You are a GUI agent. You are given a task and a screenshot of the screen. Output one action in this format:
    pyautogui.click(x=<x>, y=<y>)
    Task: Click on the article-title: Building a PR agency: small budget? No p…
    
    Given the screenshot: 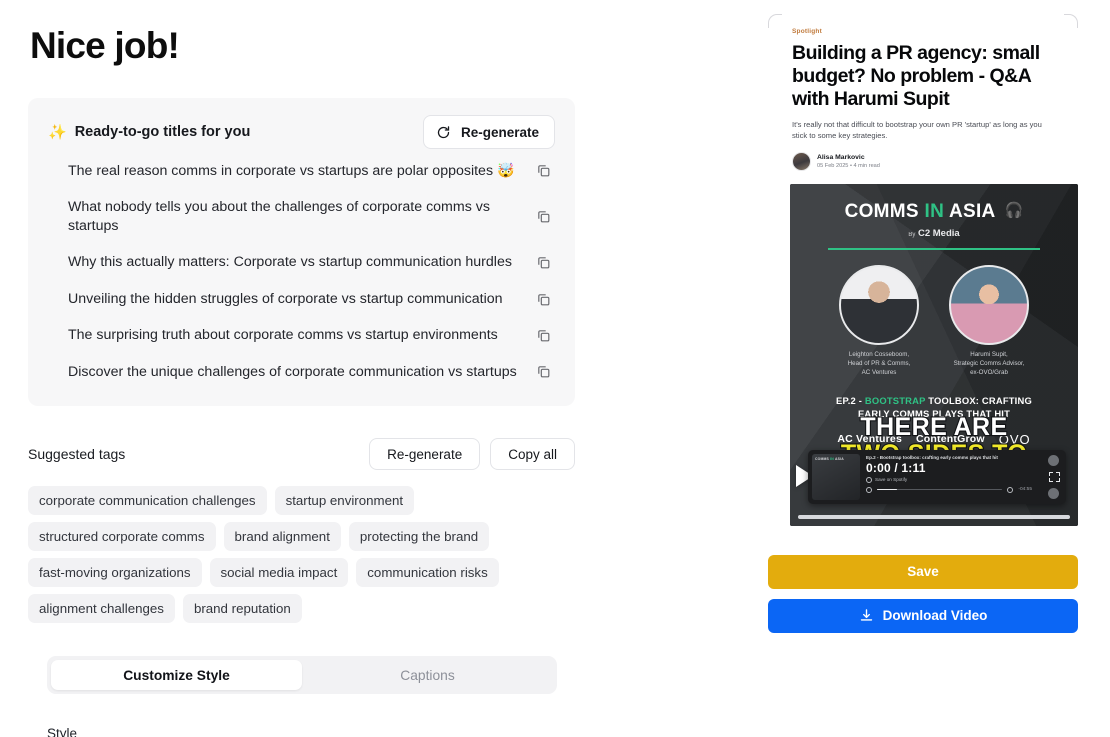 What is the action you would take?
    pyautogui.click(x=916, y=76)
    